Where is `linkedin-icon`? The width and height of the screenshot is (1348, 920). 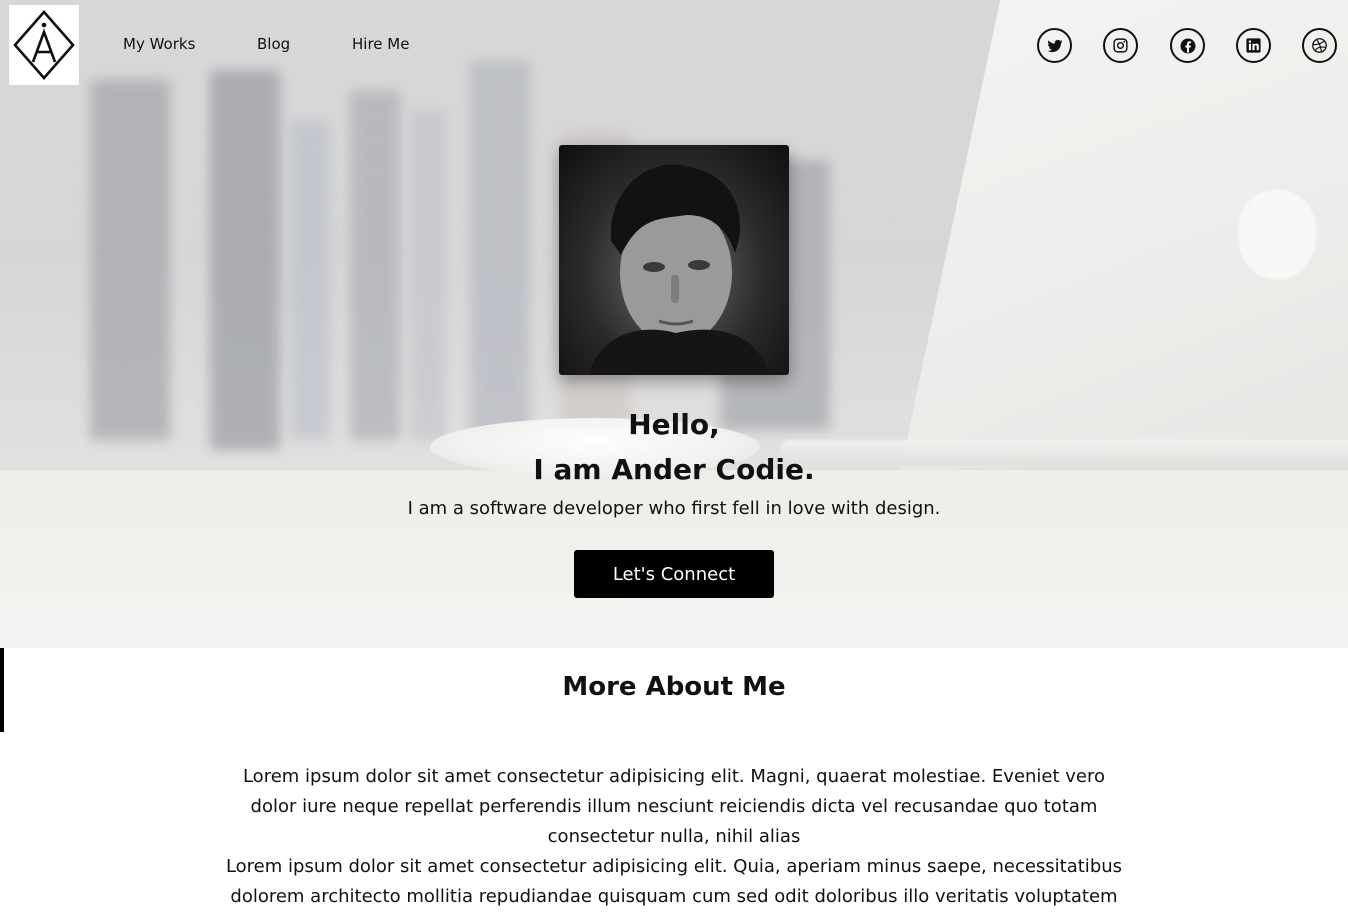 linkedin-icon is located at coordinates (1253, 45).